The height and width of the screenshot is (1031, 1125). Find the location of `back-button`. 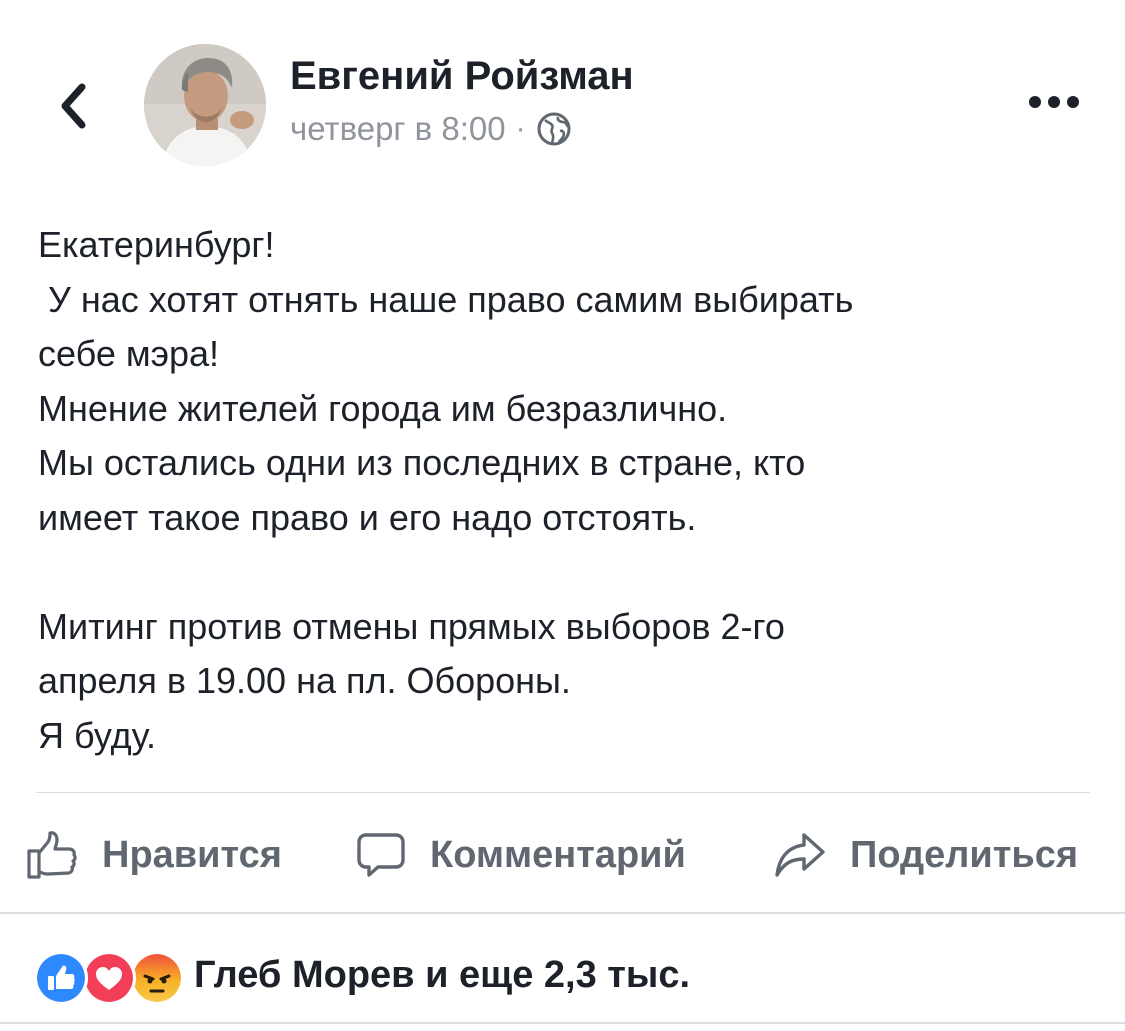

back-button is located at coordinates (73, 106).